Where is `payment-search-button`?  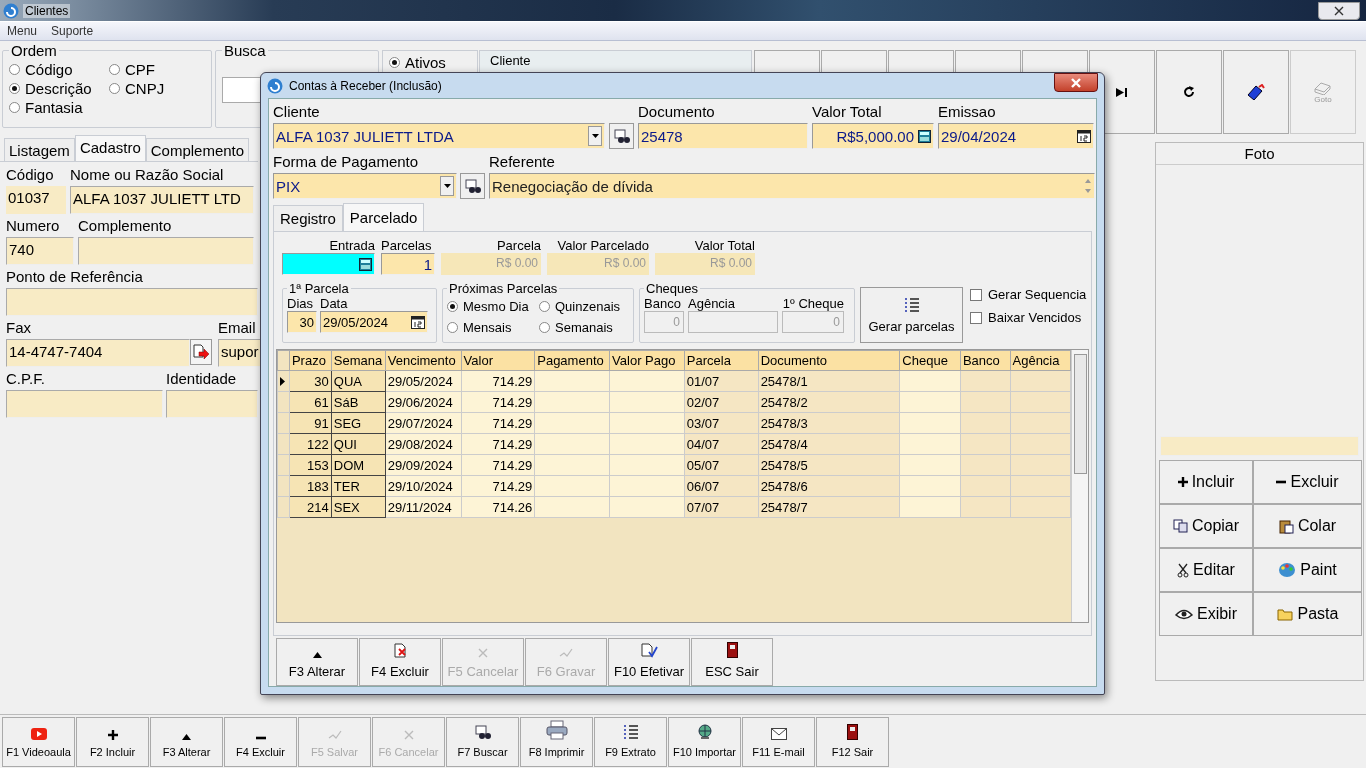 payment-search-button is located at coordinates (472, 186).